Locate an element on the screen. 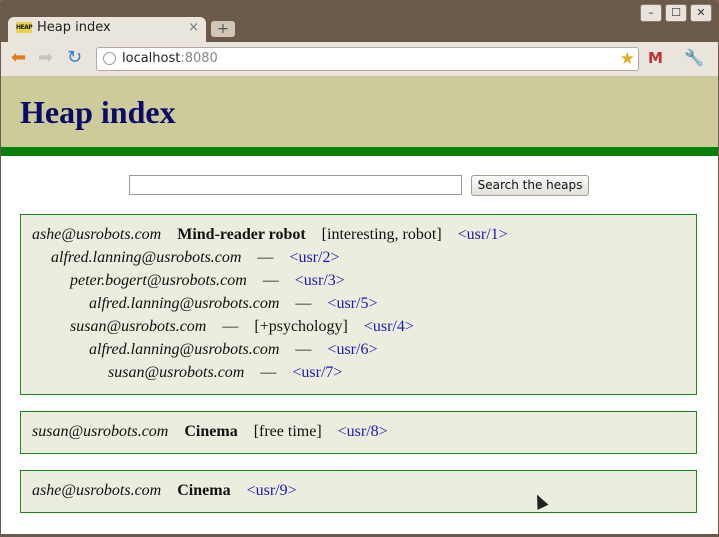 This screenshot has width=719, height=537. heap-box: ashe@usrobots.com Cinema <usr/9> is located at coordinates (358, 491).